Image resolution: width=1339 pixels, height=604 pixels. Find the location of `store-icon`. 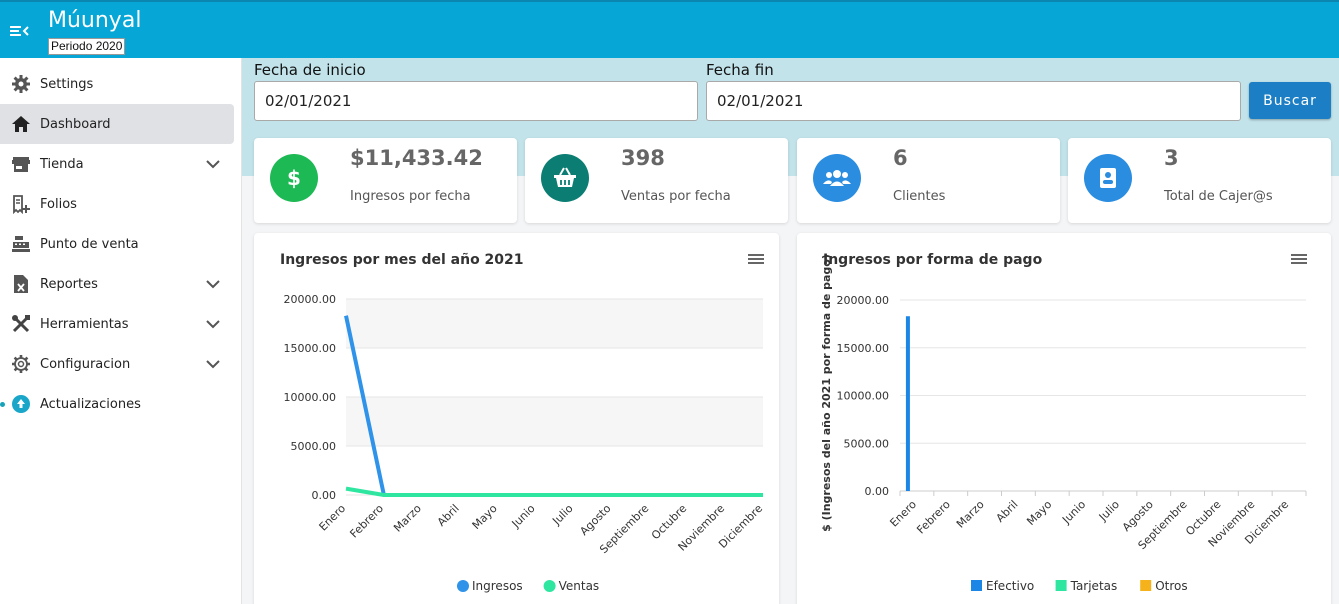

store-icon is located at coordinates (21, 164).